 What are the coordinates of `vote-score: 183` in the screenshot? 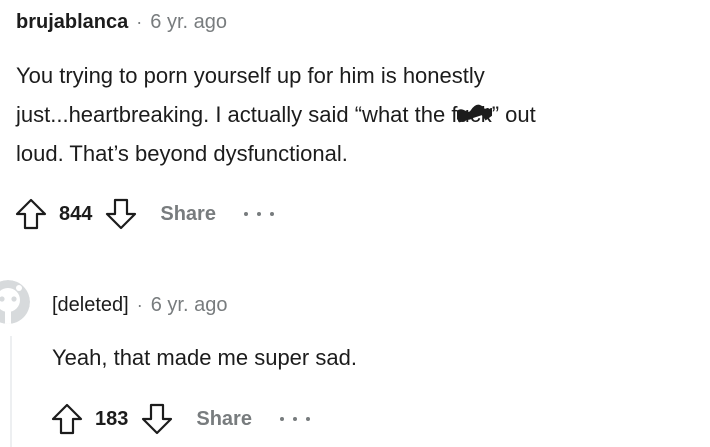 It's located at (112, 418).